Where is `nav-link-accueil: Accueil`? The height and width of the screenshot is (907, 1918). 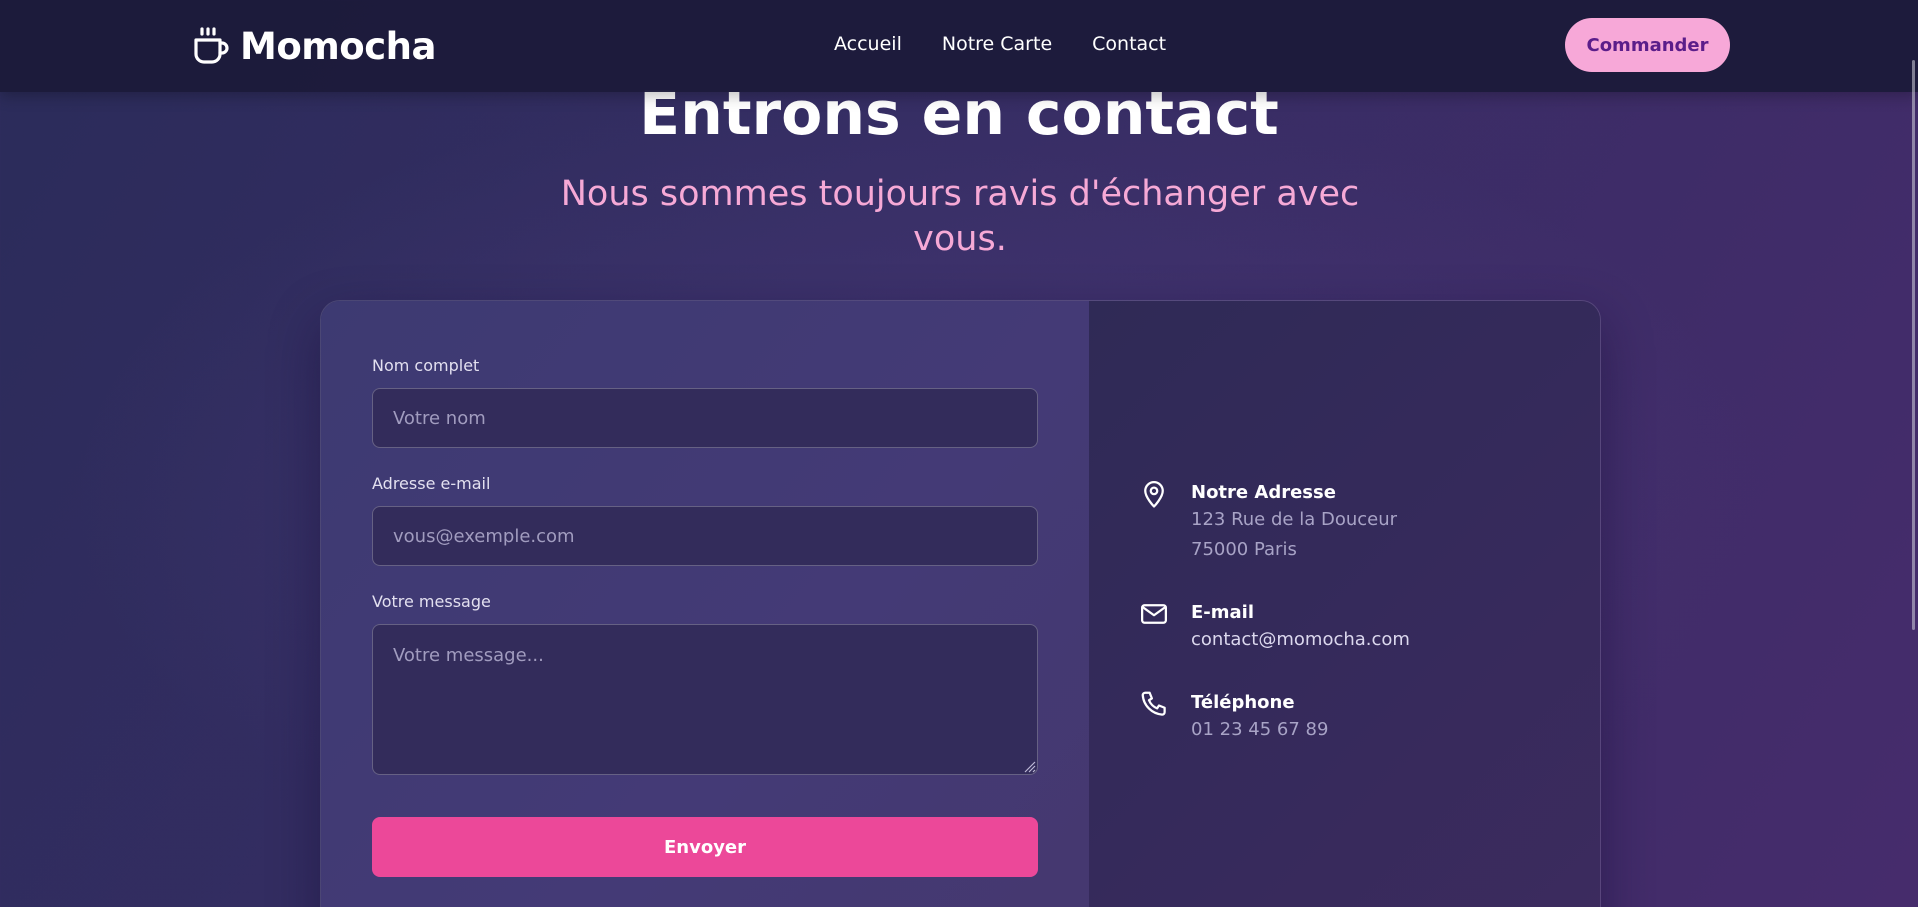 nav-link-accueil: Accueil is located at coordinates (868, 44).